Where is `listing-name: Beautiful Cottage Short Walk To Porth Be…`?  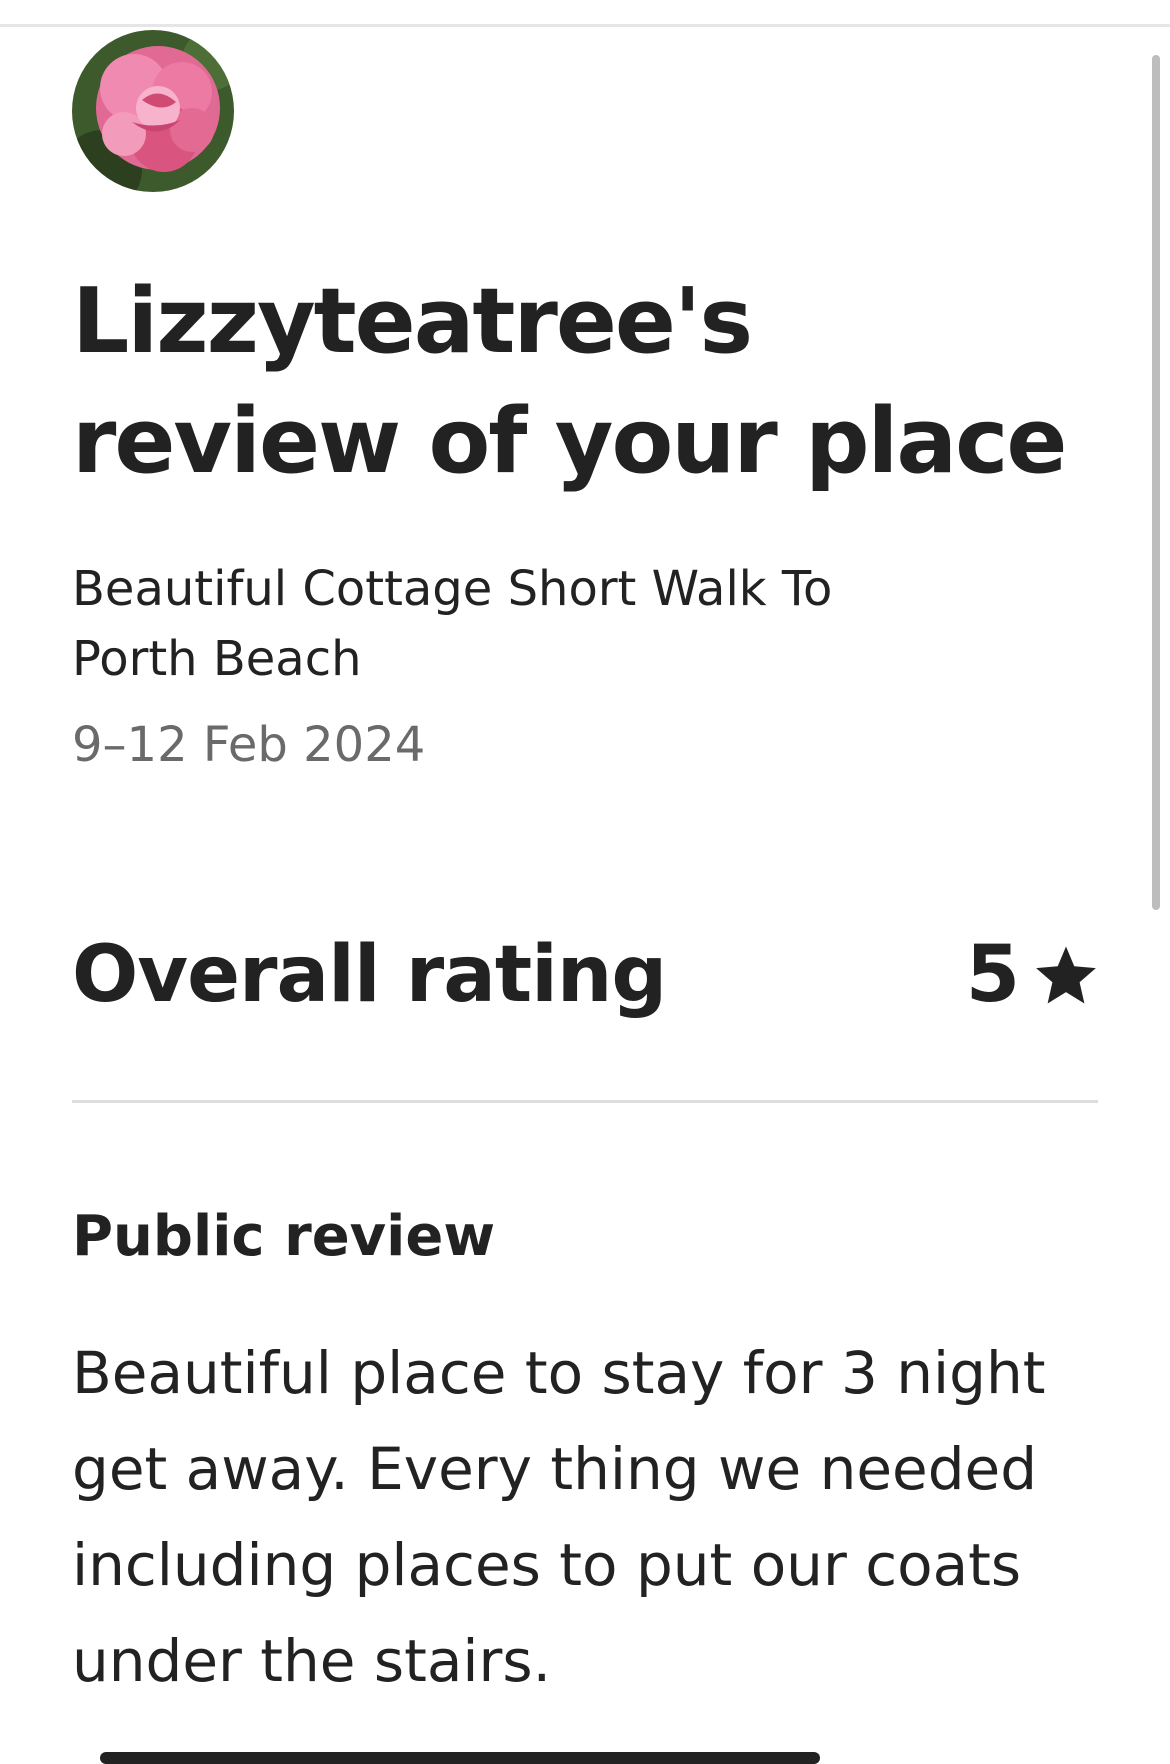
listing-name: Beautiful Cottage Short Walk To Porth Be… is located at coordinates (452, 624).